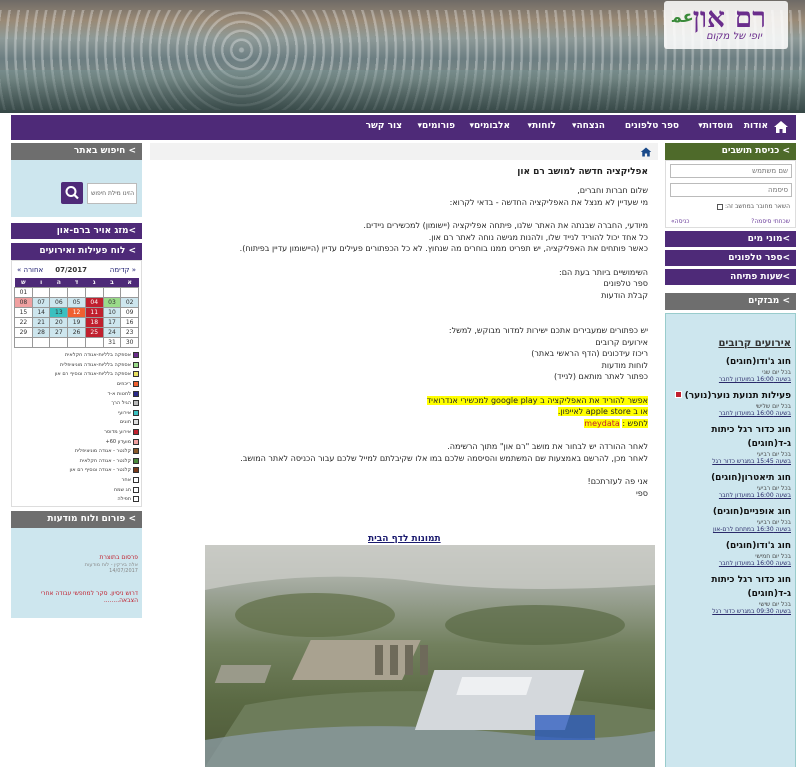 This screenshot has width=805, height=767. Describe the element at coordinates (129, 322) in the screenshot. I see `calendar-day: 16` at that location.